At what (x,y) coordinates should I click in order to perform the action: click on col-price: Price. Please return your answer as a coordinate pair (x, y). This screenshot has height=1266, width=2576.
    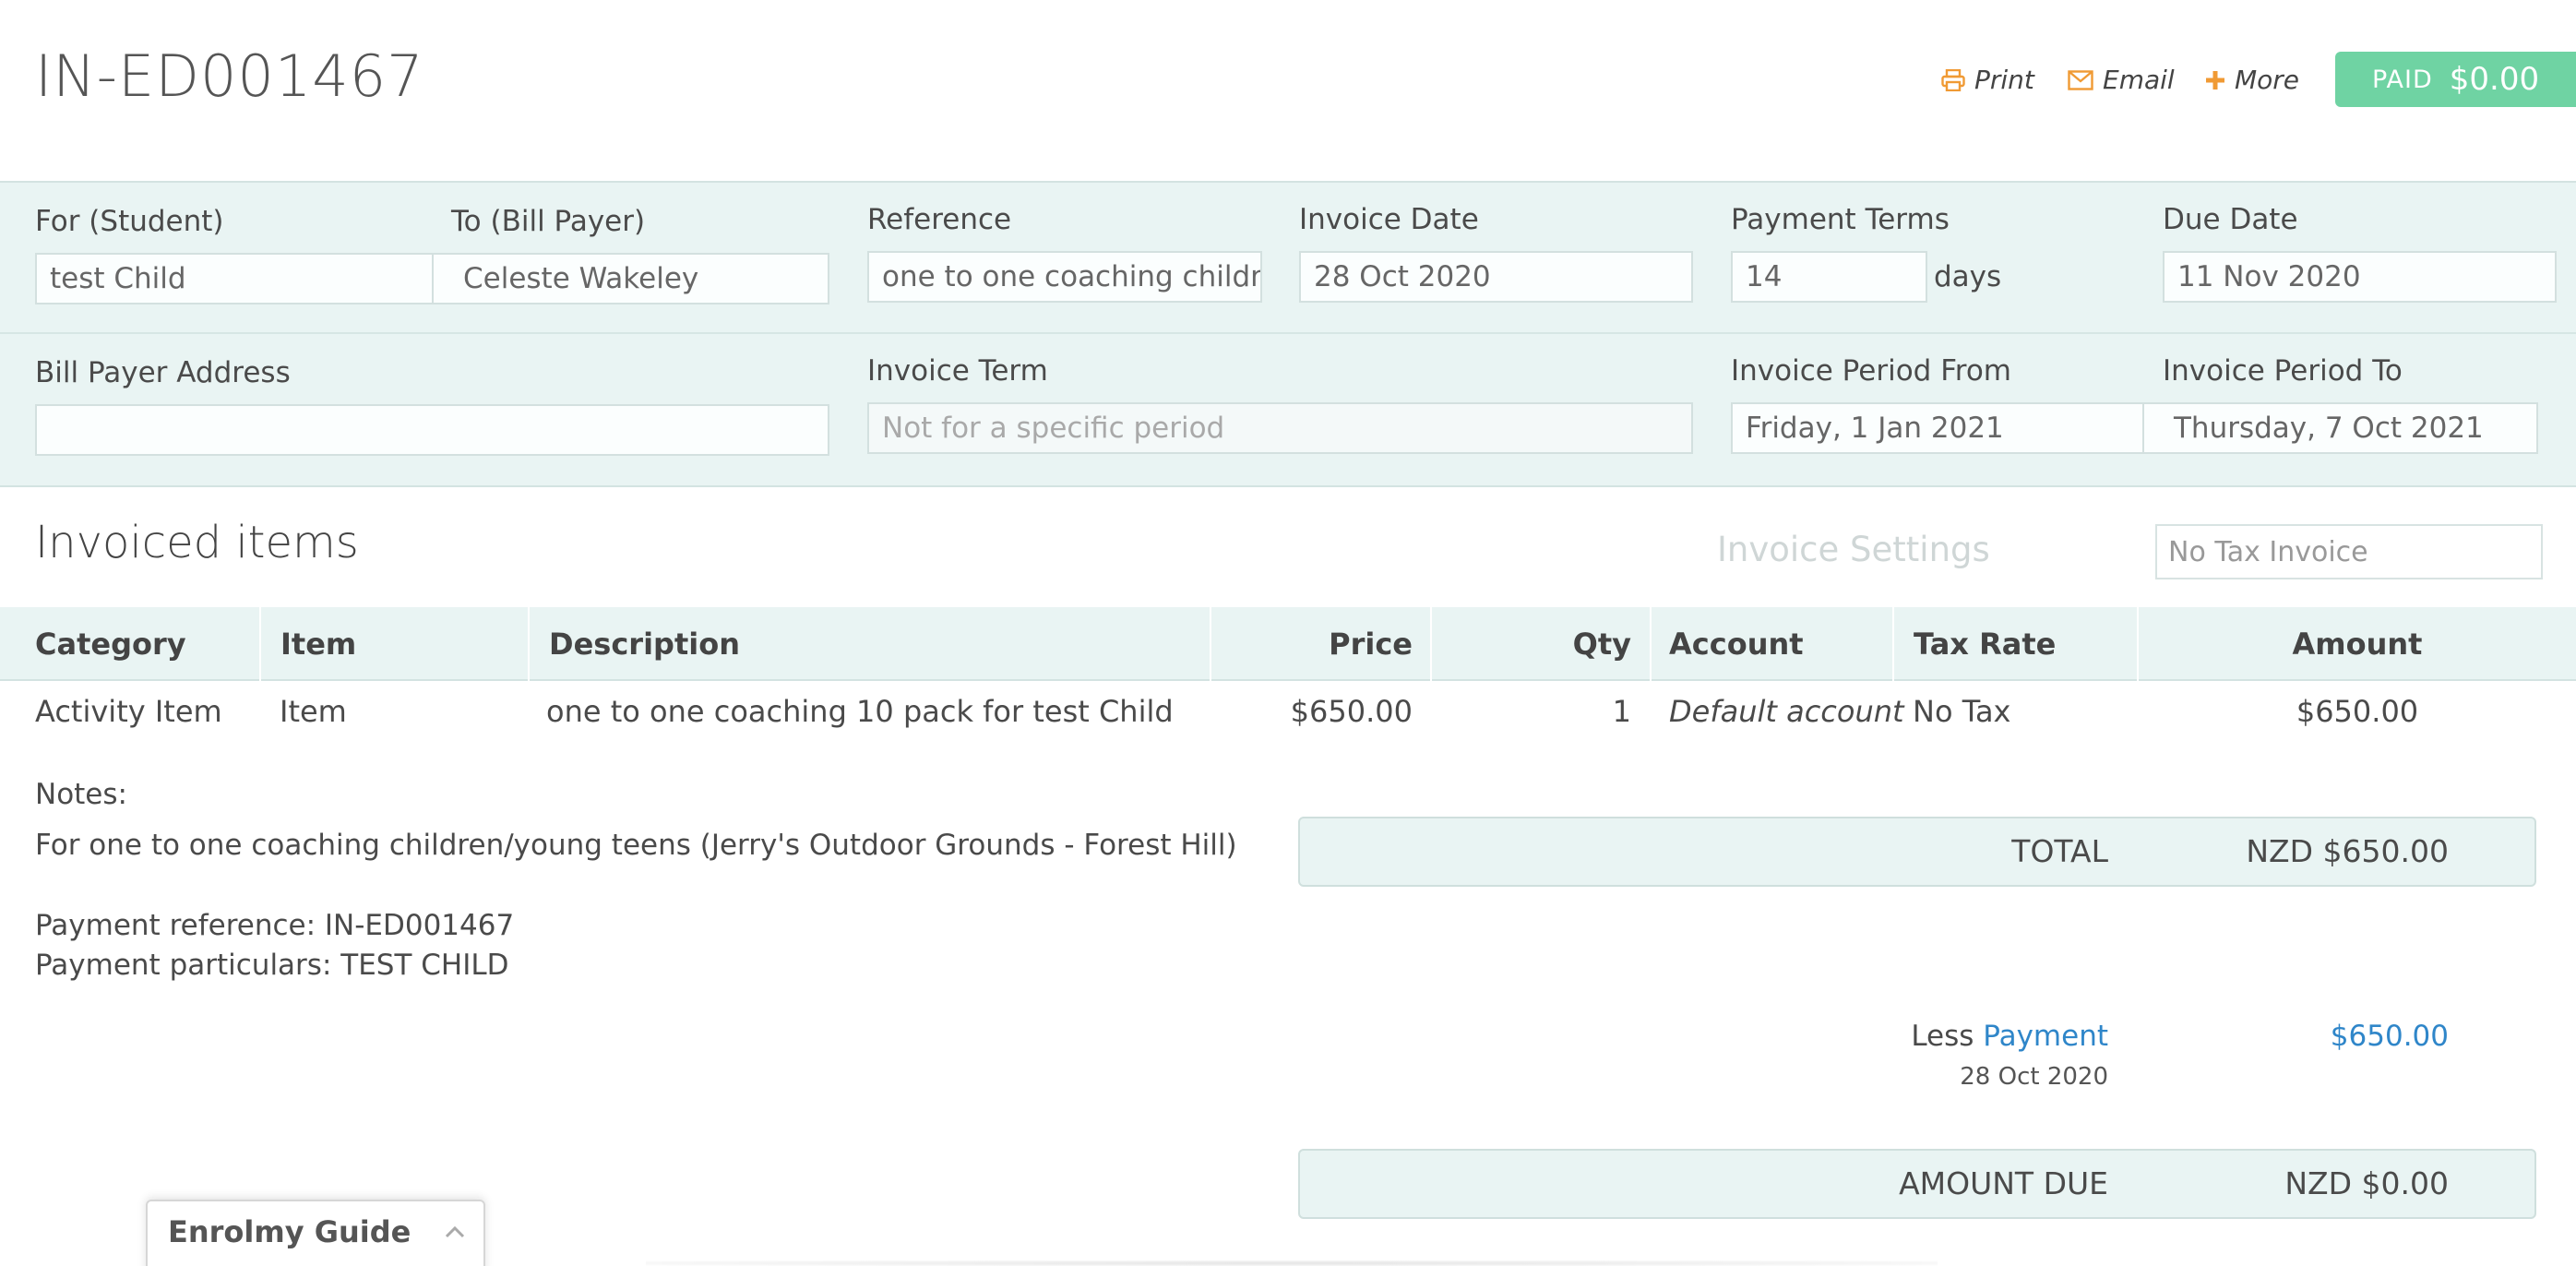
    Looking at the image, I should click on (1371, 644).